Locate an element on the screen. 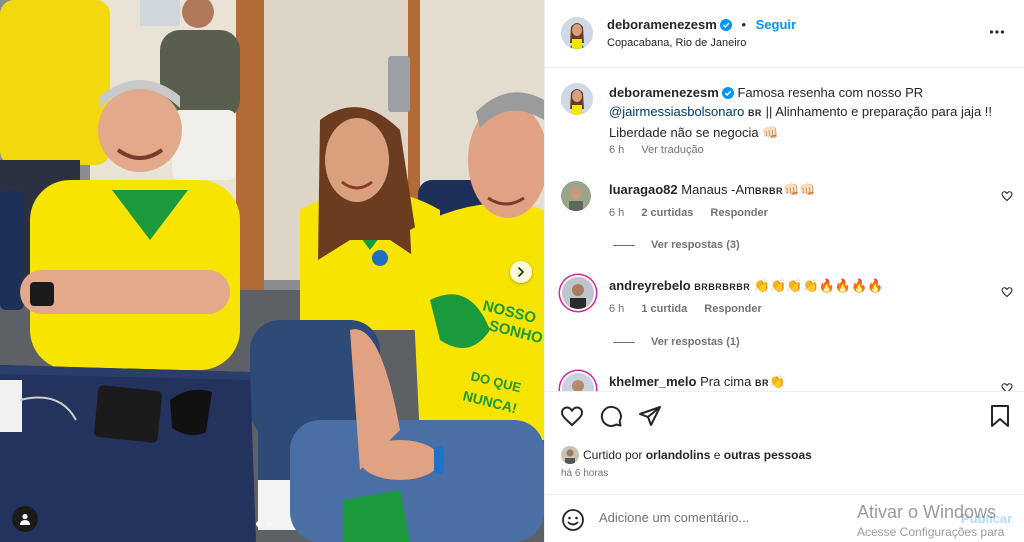 The image size is (1024, 542). bookmark-icon is located at coordinates (1000, 416).